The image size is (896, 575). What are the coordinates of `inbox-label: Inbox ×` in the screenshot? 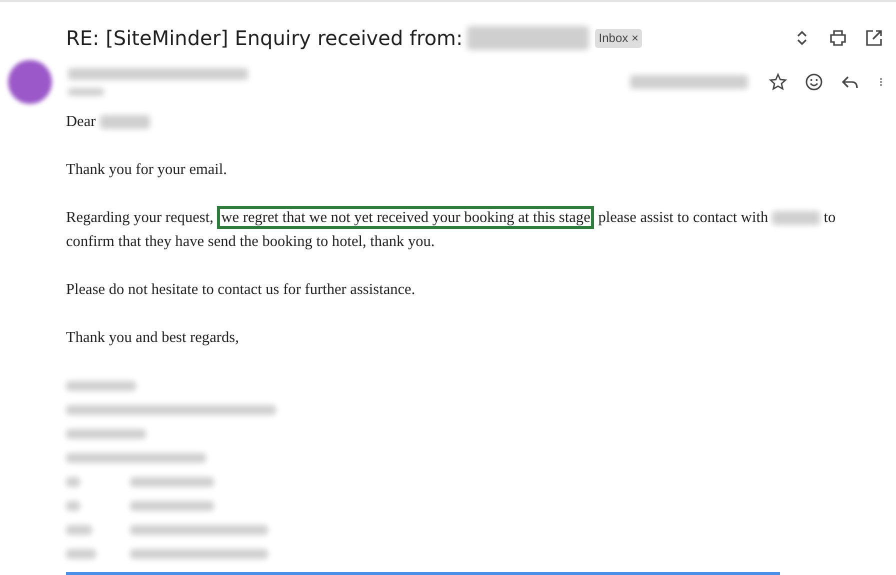 It's located at (618, 38).